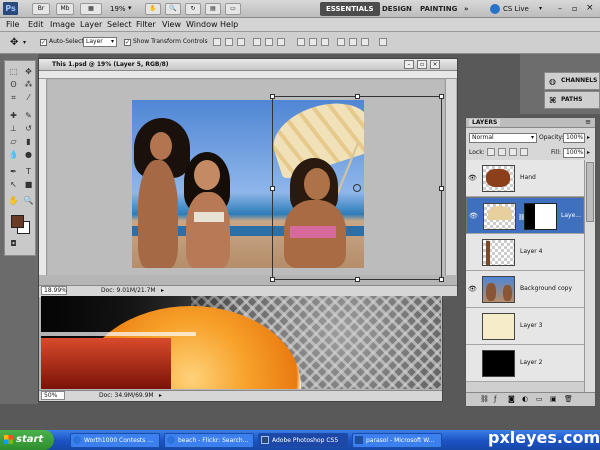  Describe the element at coordinates (28, 155) in the screenshot. I see `dodge-tool-icon: ●` at that location.